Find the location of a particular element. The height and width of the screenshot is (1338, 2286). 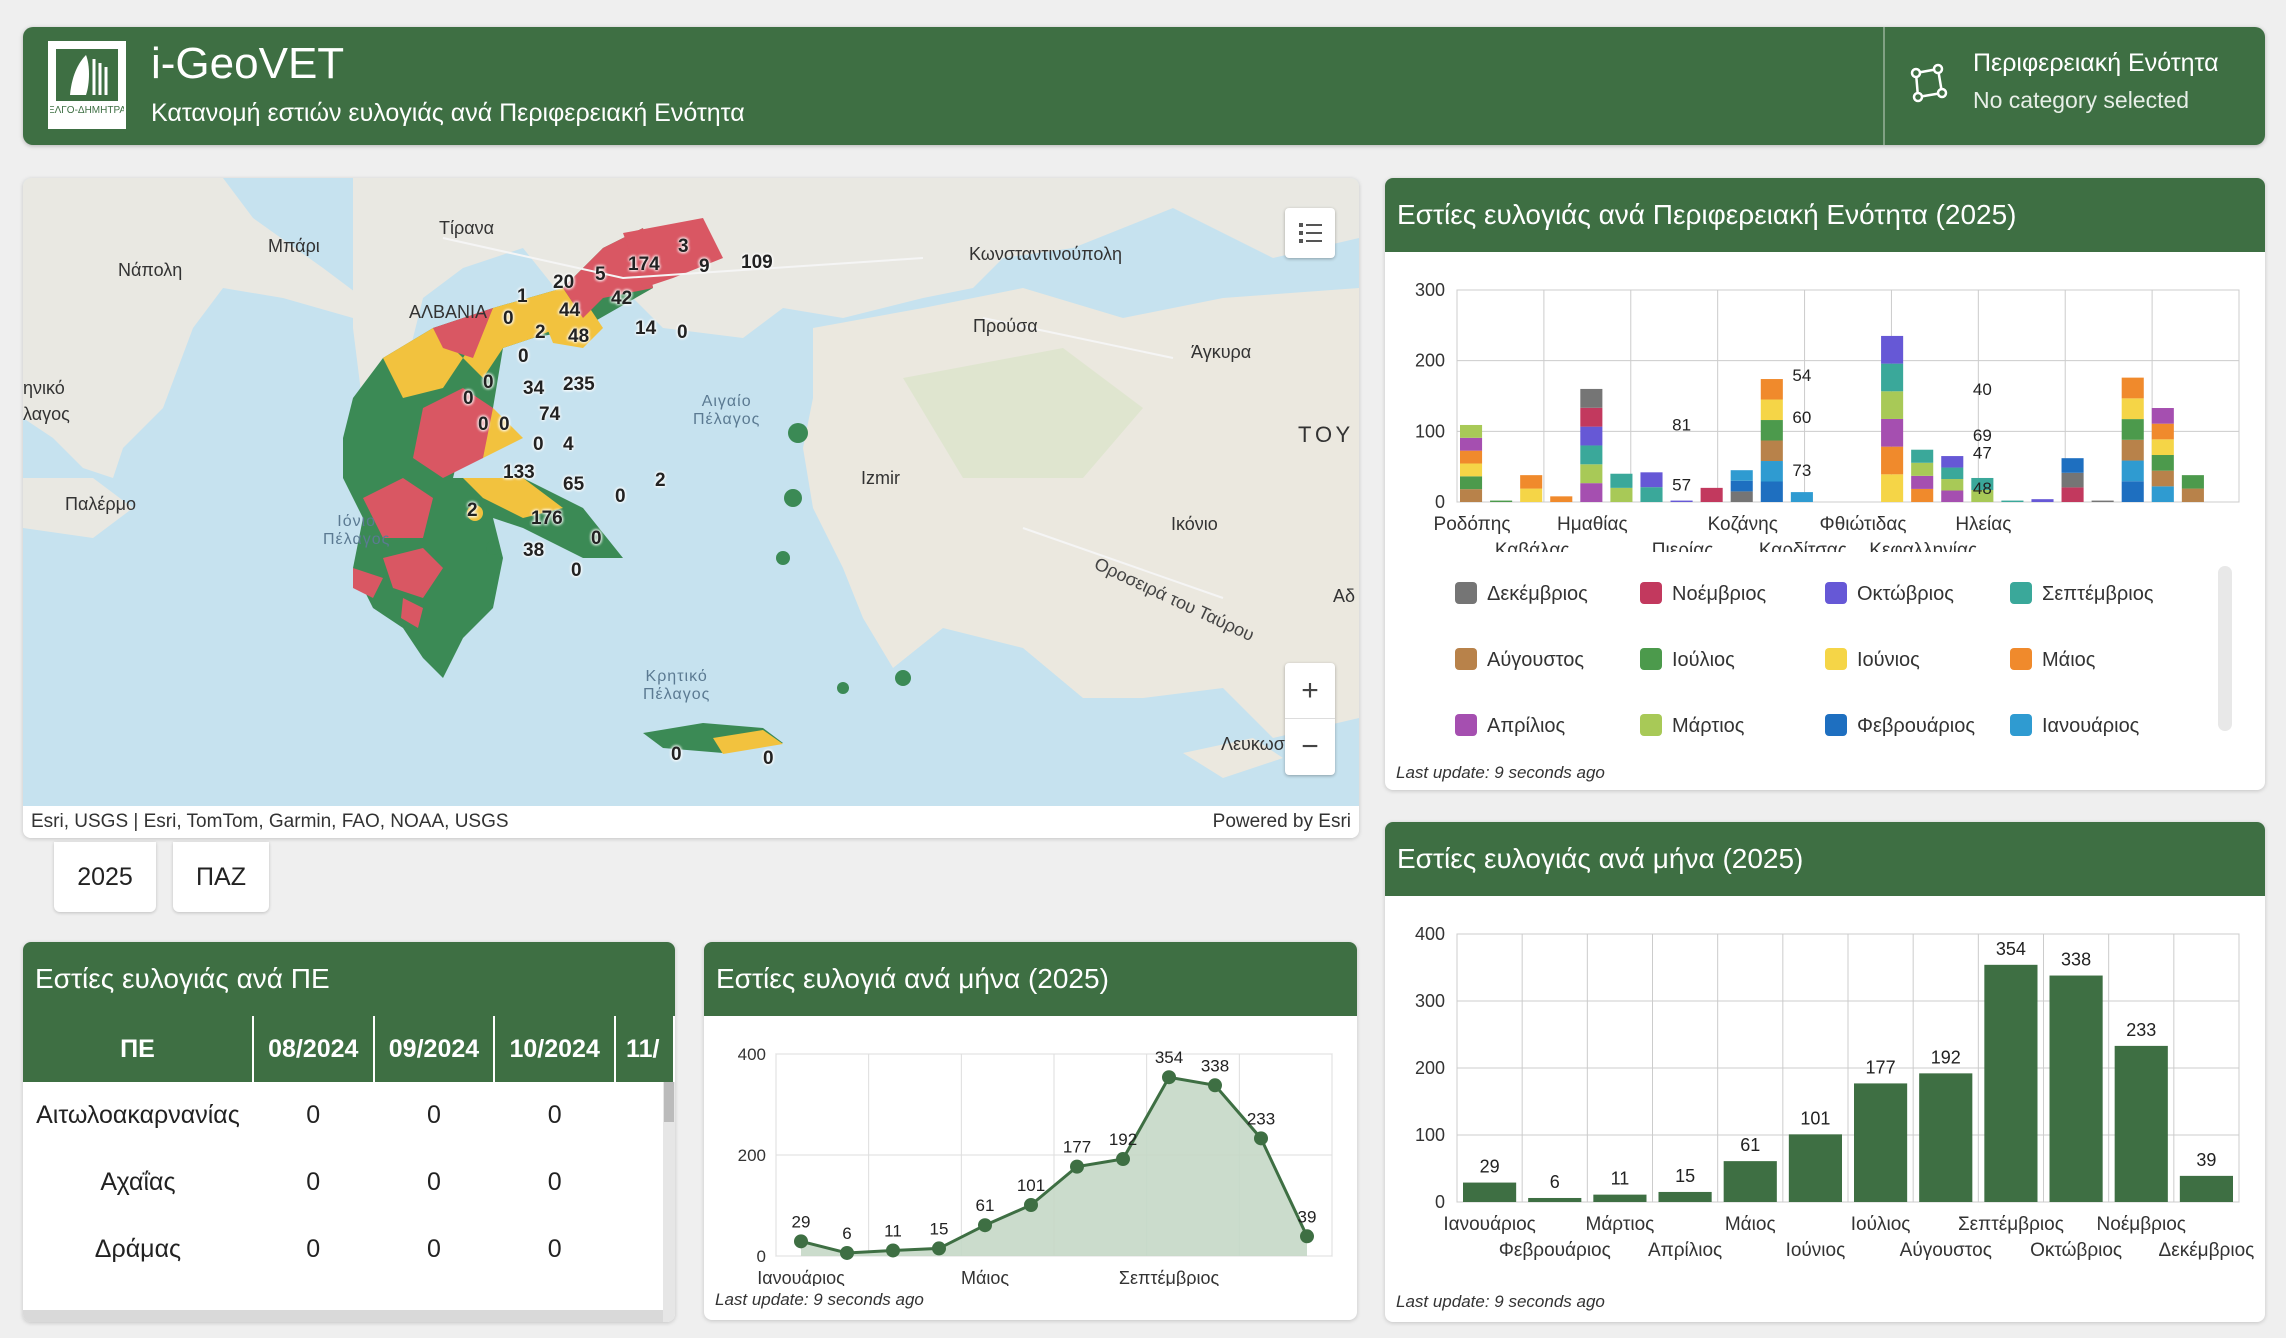

y-tick-label: 0 is located at coordinates (1440, 502).